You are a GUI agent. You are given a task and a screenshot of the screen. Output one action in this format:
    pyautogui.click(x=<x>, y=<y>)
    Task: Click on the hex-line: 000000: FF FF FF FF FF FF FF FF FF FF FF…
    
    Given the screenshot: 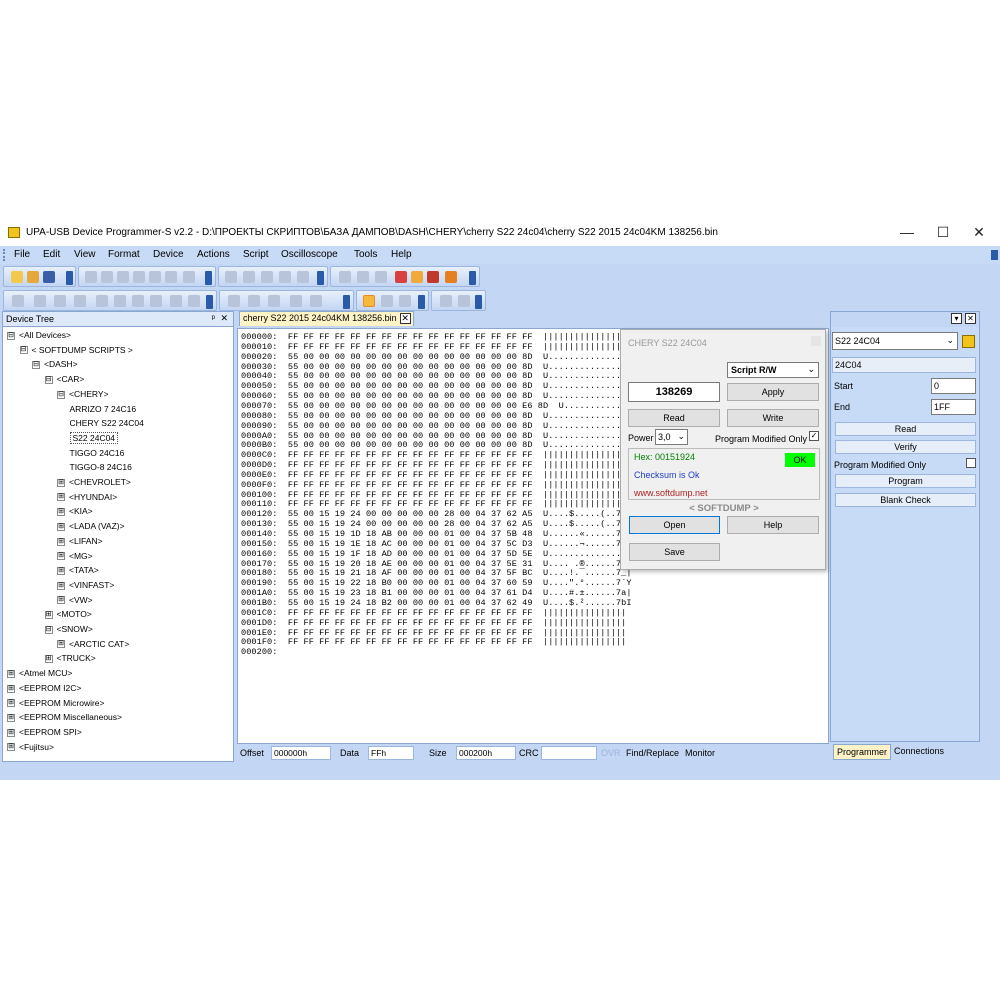 What is the action you would take?
    pyautogui.click(x=433, y=337)
    